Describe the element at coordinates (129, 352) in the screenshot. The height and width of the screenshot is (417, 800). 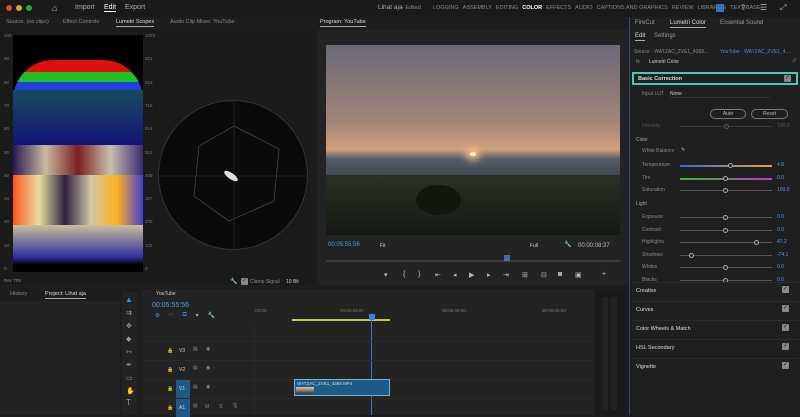
I see `slip-tool-icon: ⇿` at that location.